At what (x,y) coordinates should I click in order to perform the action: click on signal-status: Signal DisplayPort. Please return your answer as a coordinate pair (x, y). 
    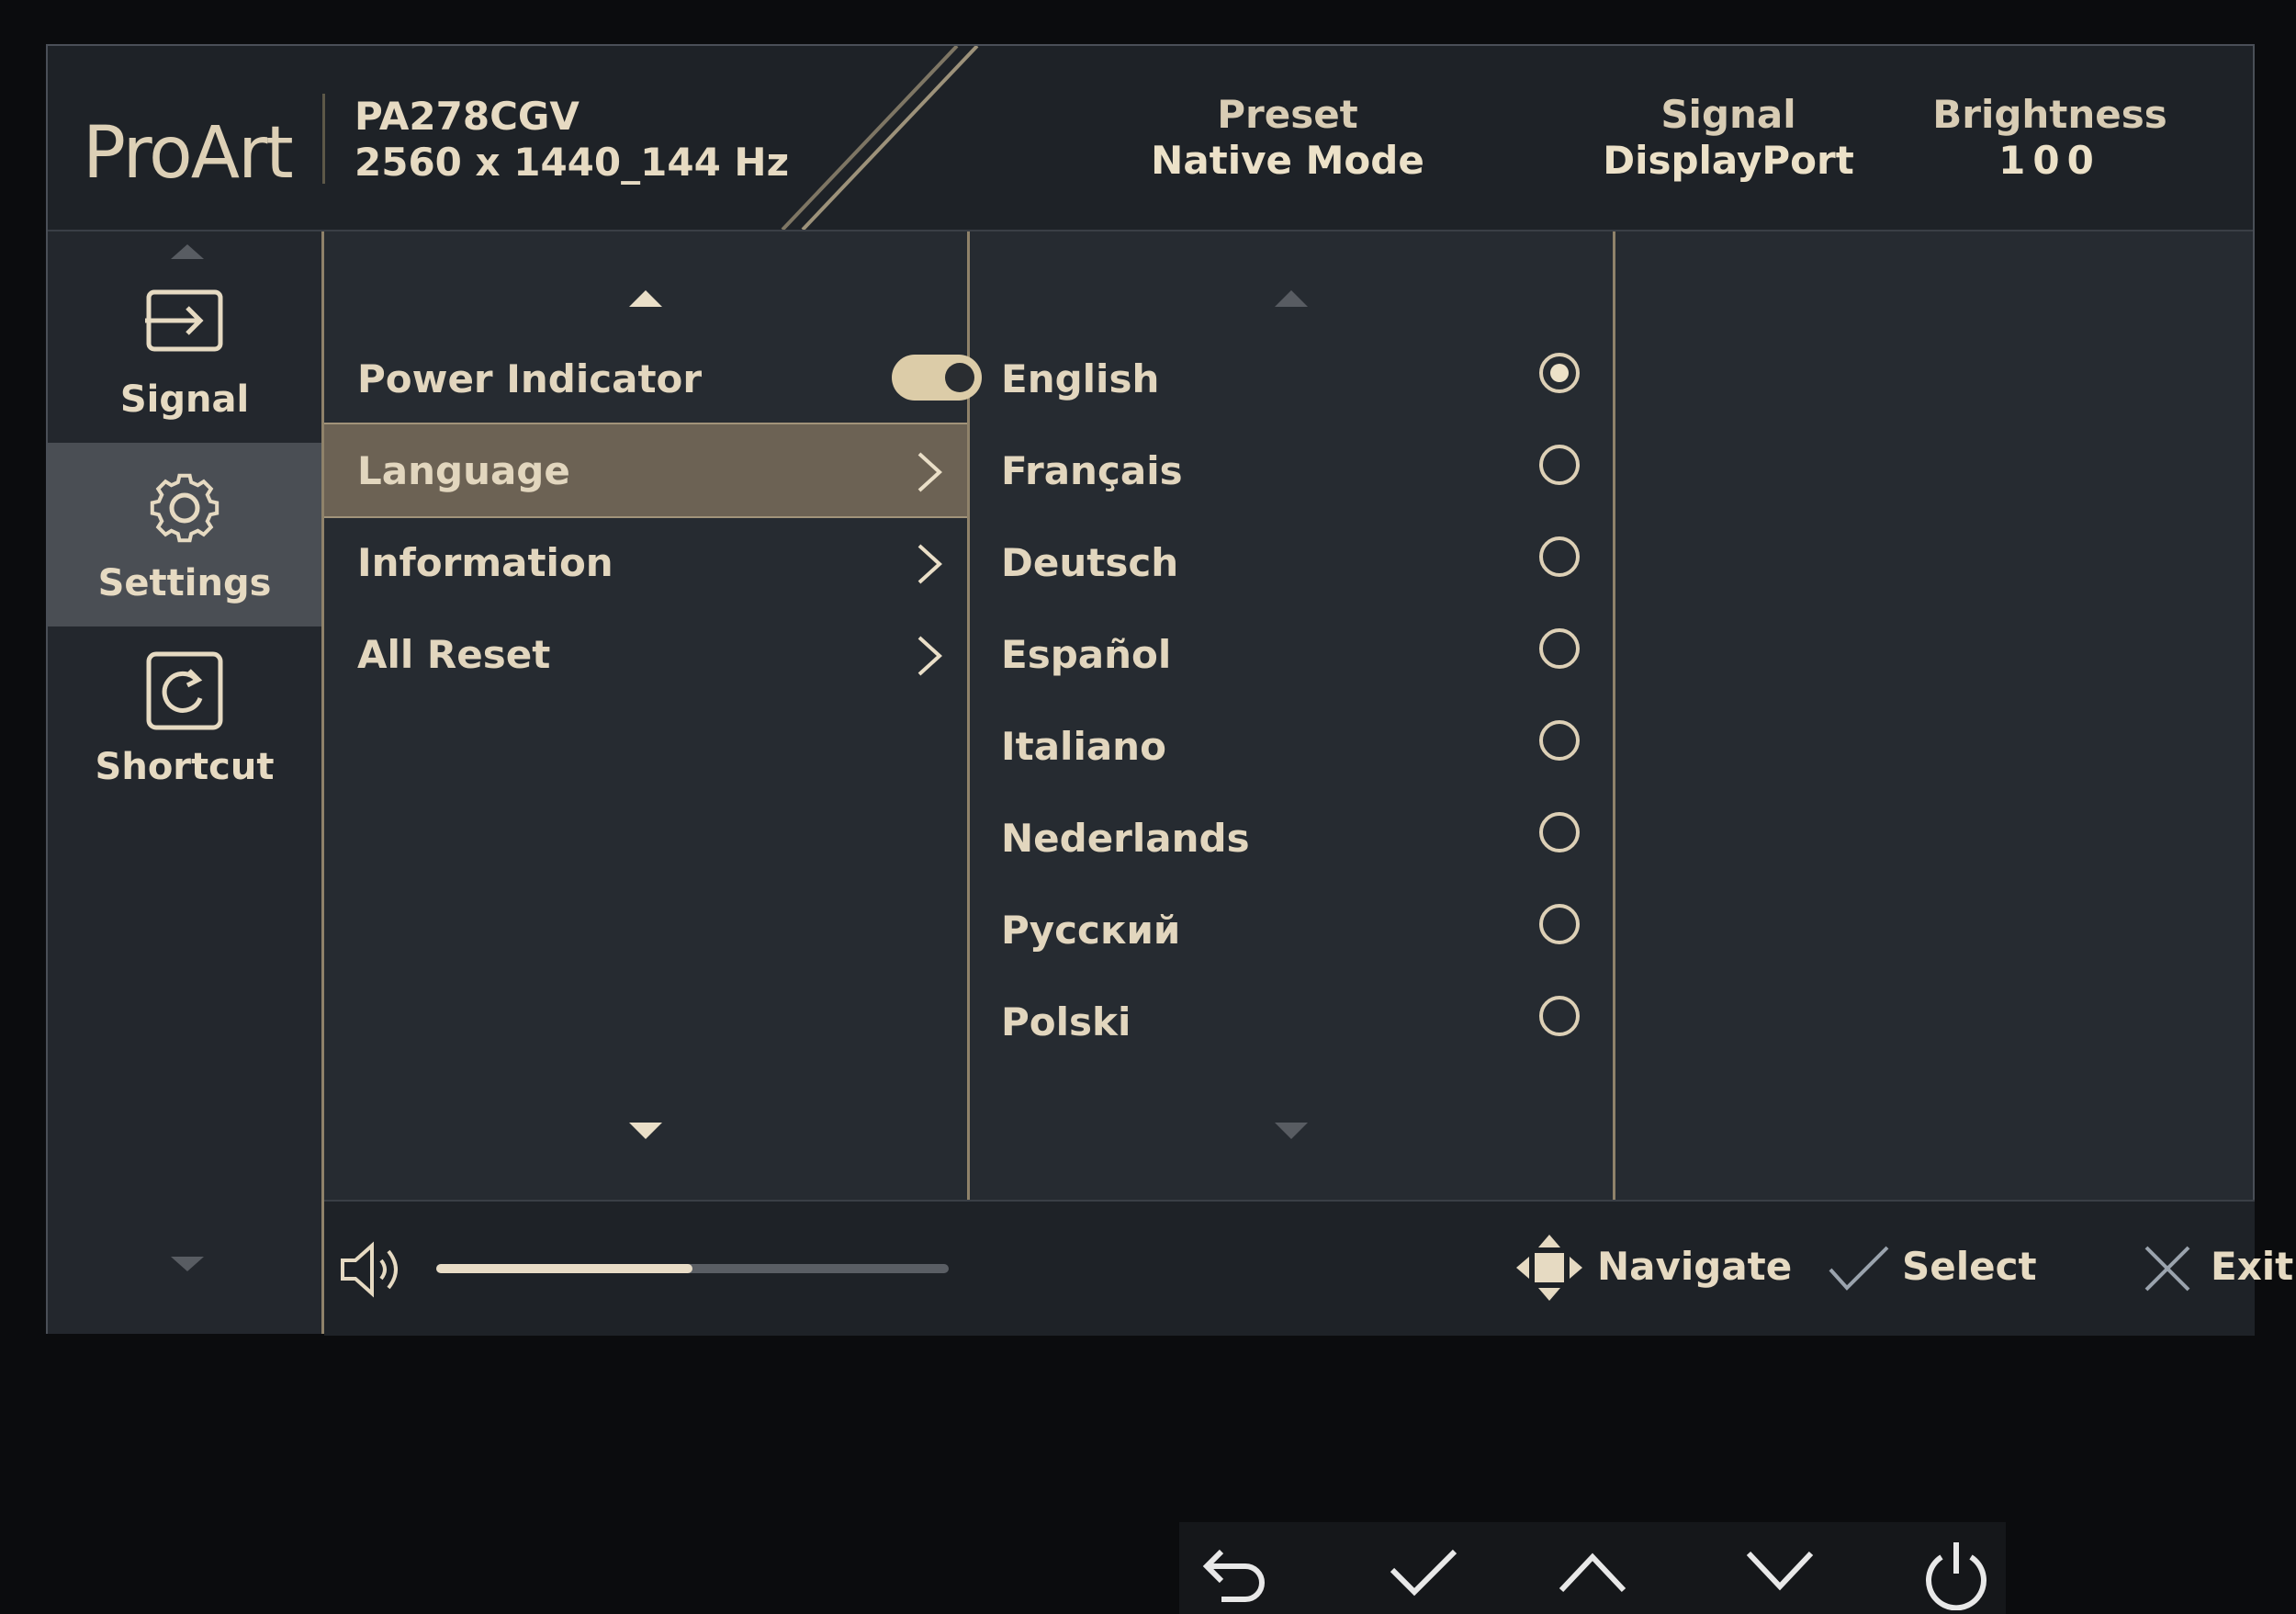
    Looking at the image, I should click on (1728, 138).